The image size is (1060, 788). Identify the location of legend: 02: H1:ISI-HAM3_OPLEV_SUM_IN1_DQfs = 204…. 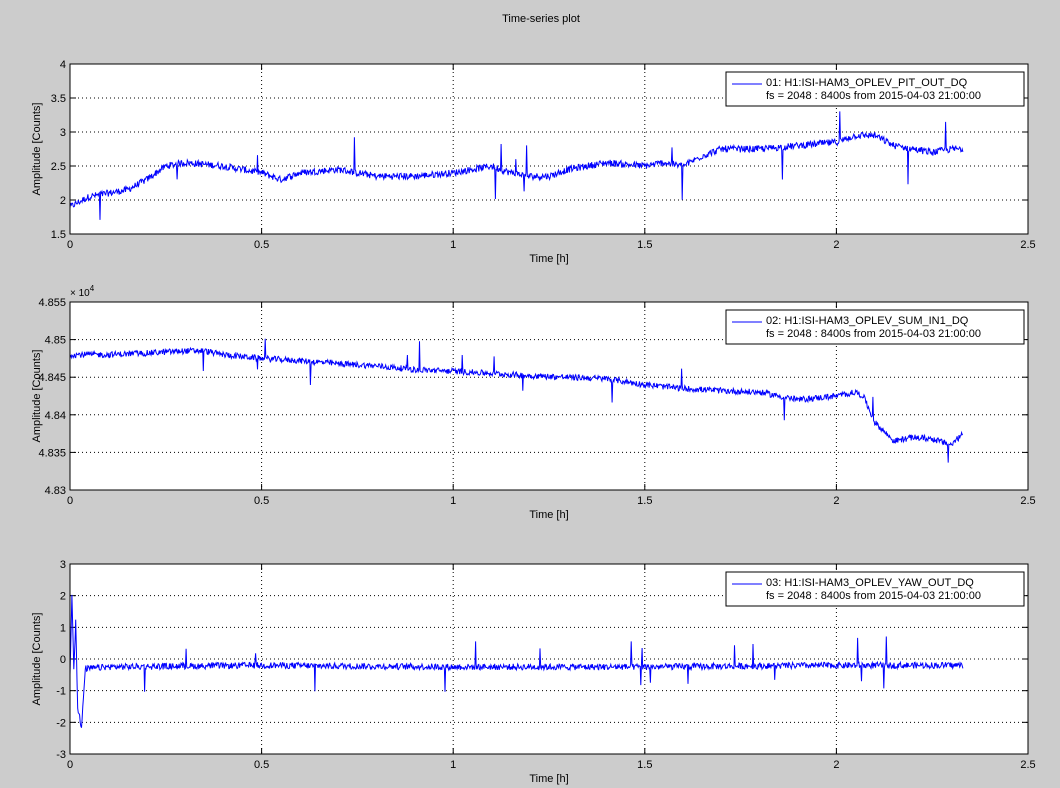
(875, 327).